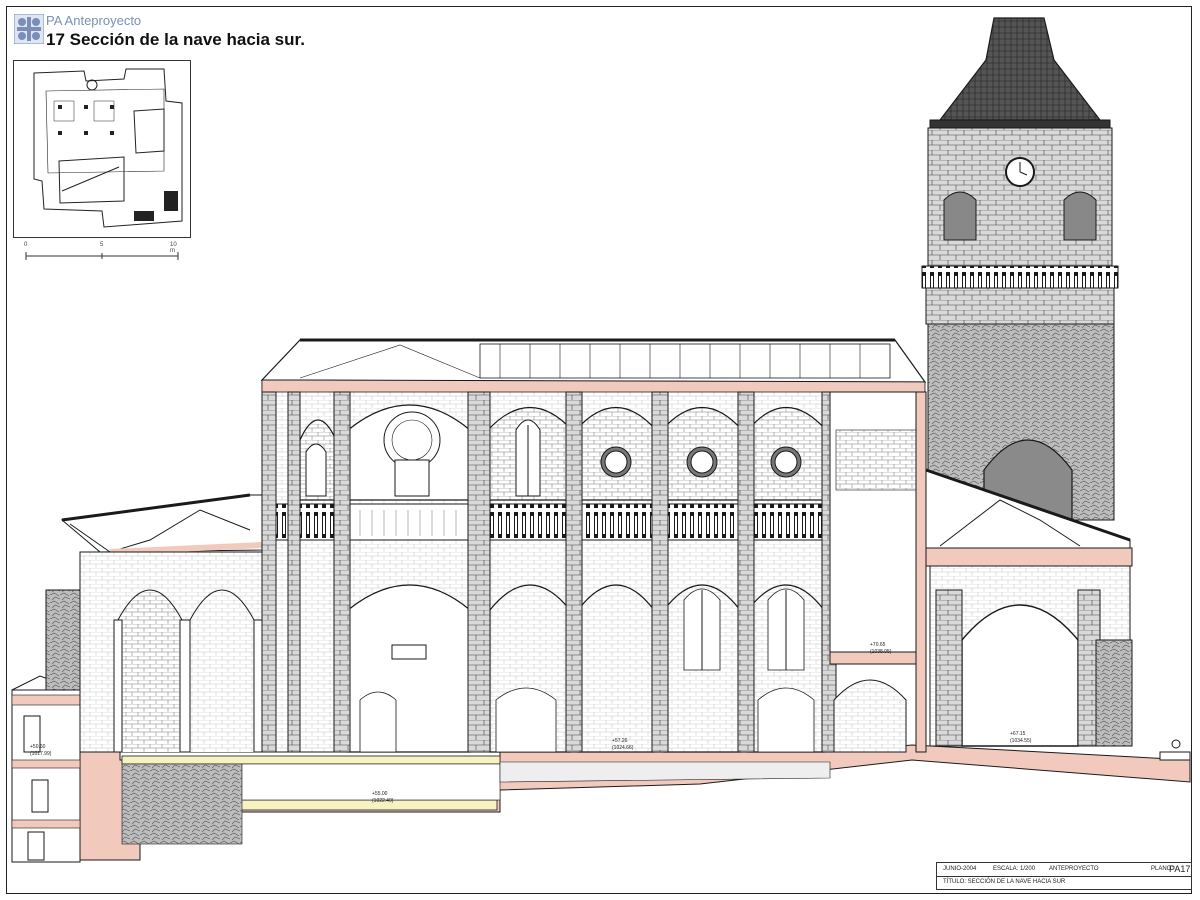 The height and width of the screenshot is (900, 1200). Describe the element at coordinates (620, 741) in the screenshot. I see `level-marker: +57.26` at that location.